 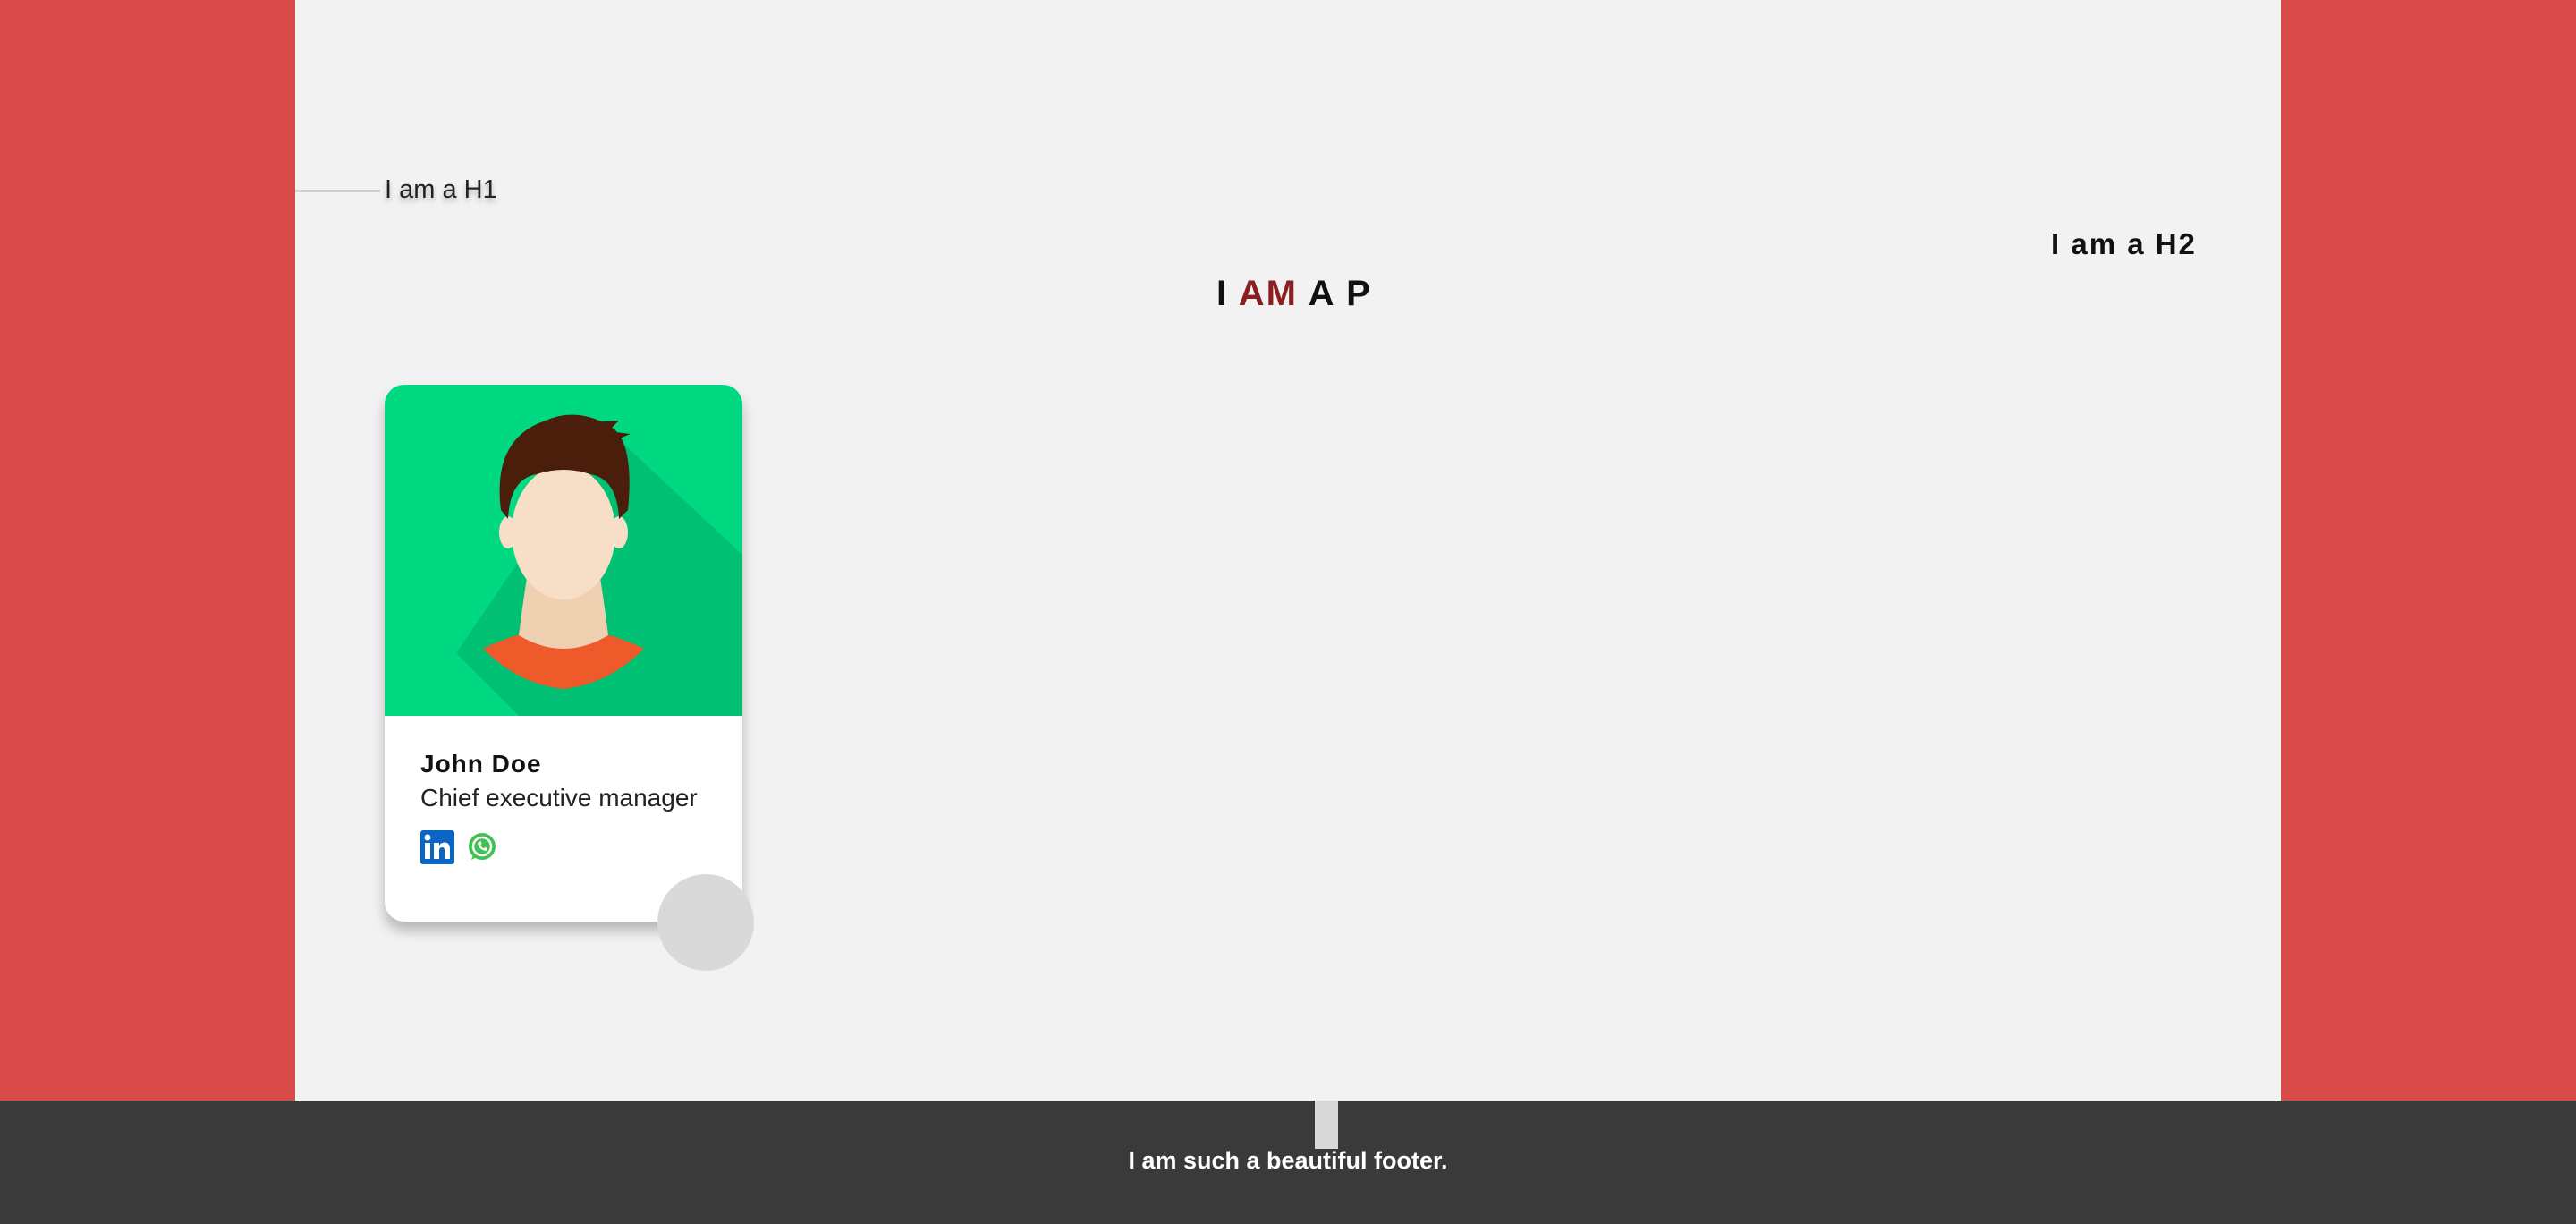 What do you see at coordinates (1326, 1125) in the screenshot?
I see `footer-tab-handle` at bounding box center [1326, 1125].